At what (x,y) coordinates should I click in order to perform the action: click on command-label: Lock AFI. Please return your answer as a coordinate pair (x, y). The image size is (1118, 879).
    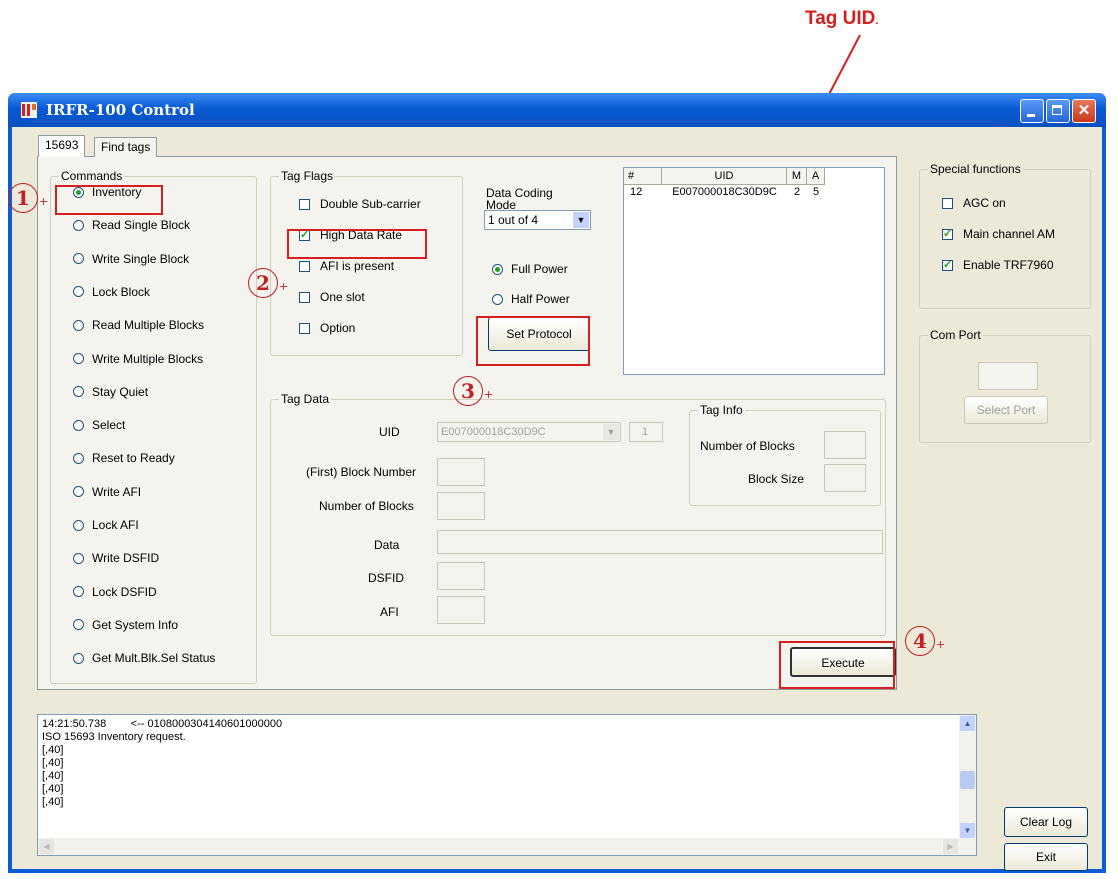
    Looking at the image, I should click on (115, 525).